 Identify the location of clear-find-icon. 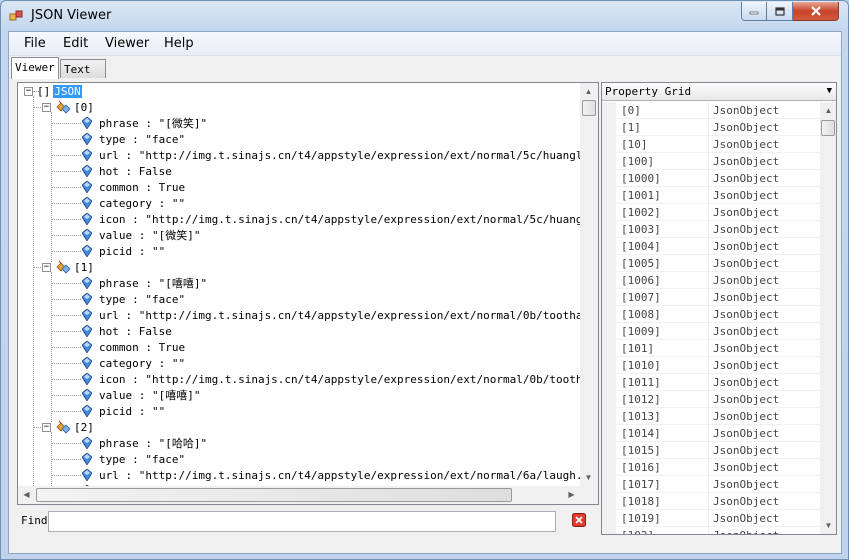
(579, 520).